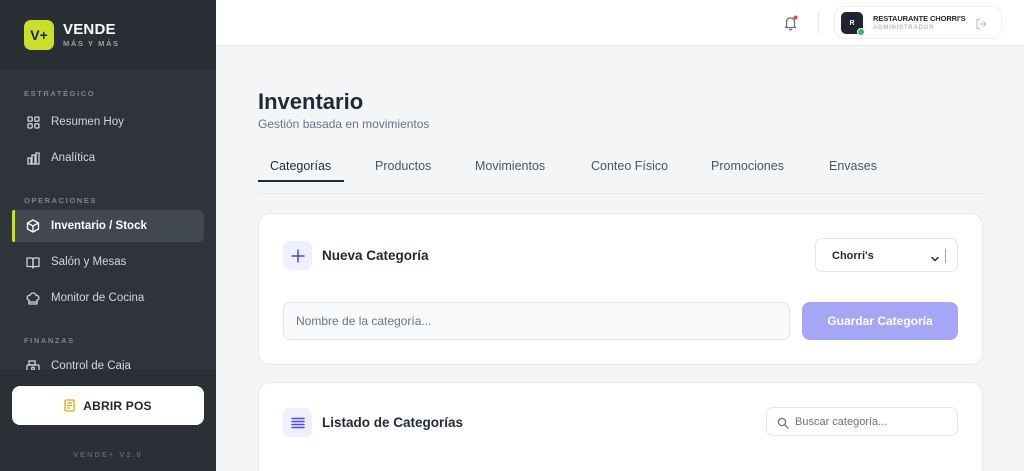  I want to click on tab-conteo-fisico: Conteo Físico, so click(629, 166).